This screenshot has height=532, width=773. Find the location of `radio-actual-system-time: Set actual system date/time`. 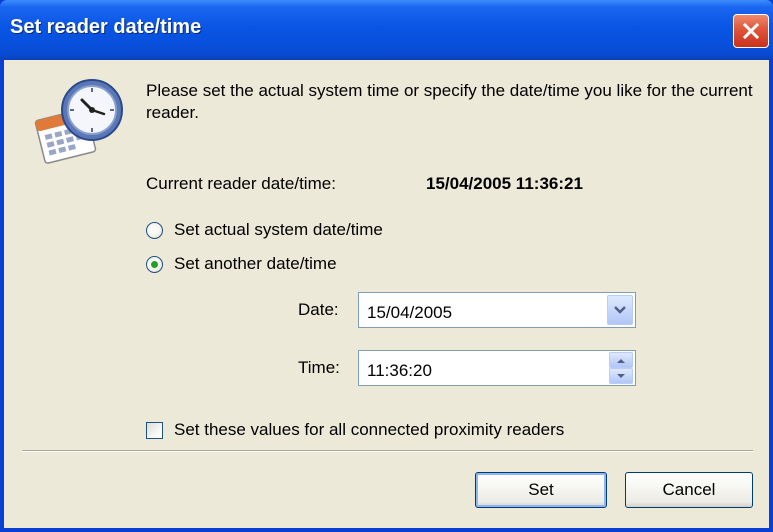

radio-actual-system-time: Set actual system date/time is located at coordinates (286, 231).